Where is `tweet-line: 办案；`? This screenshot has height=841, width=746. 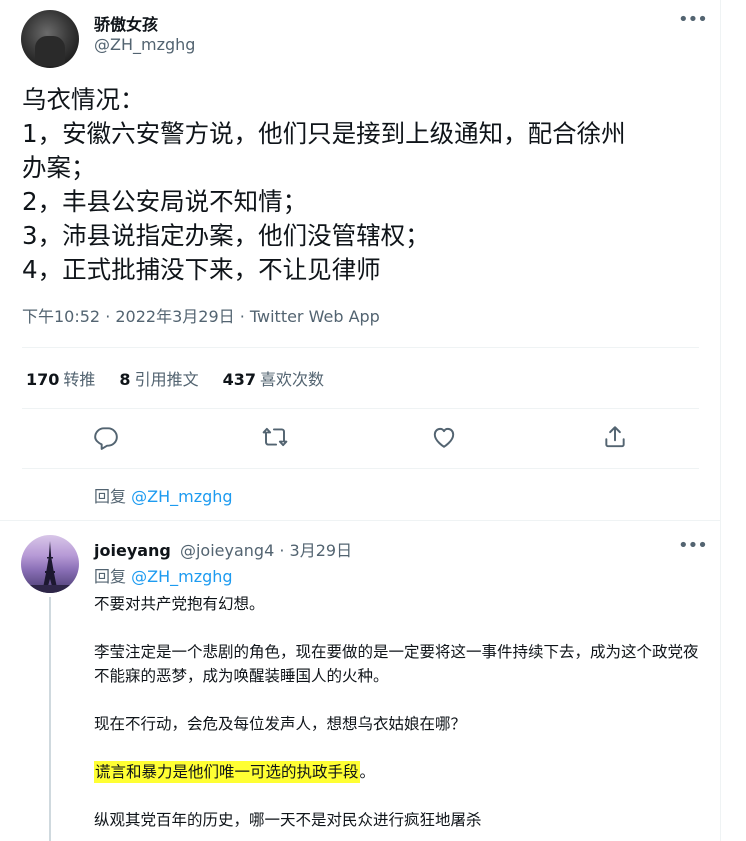
tweet-line: 办案； is located at coordinates (59, 167).